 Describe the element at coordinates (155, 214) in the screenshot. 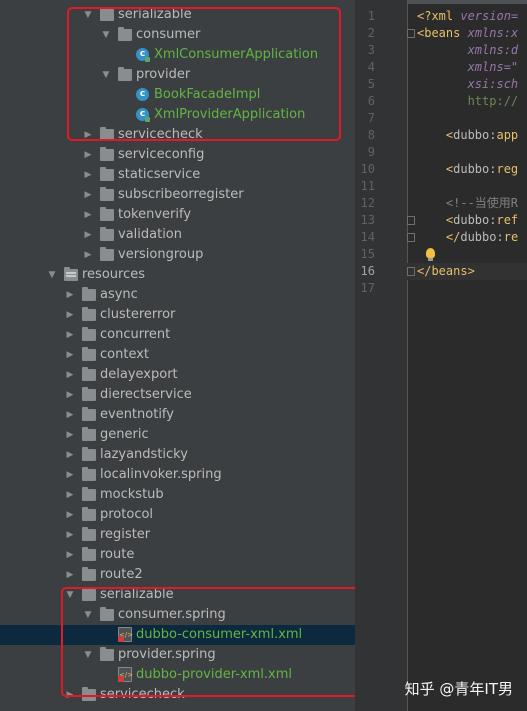

I see `tree-item-label: tokenverify` at that location.